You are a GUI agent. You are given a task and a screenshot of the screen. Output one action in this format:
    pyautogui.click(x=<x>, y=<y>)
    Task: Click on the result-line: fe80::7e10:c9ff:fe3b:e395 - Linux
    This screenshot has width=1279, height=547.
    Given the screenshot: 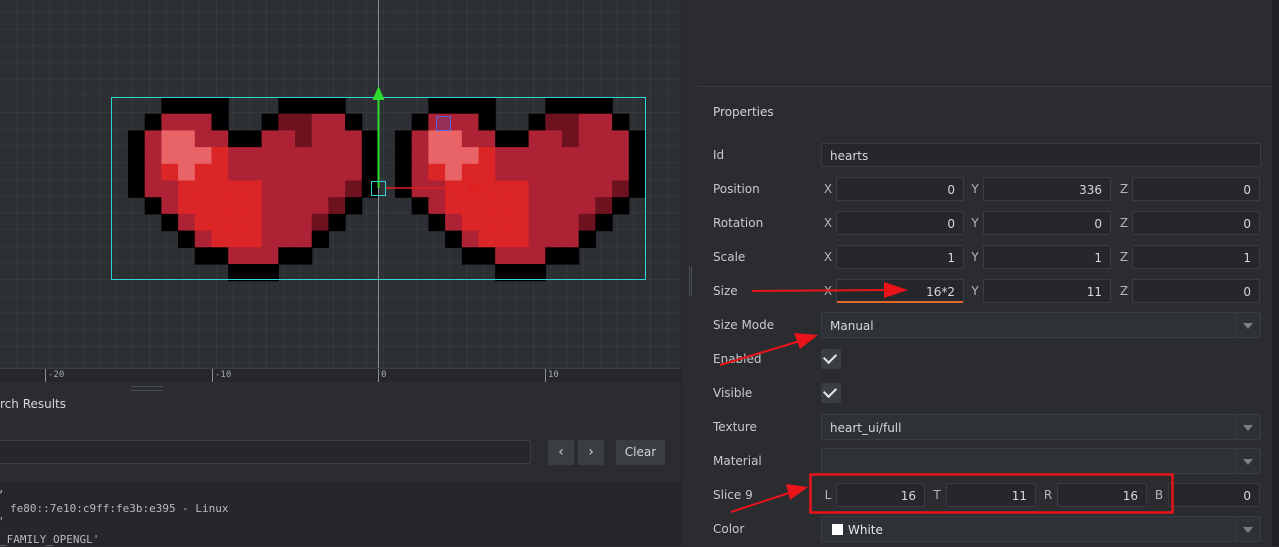 What is the action you would take?
    pyautogui.click(x=119, y=508)
    